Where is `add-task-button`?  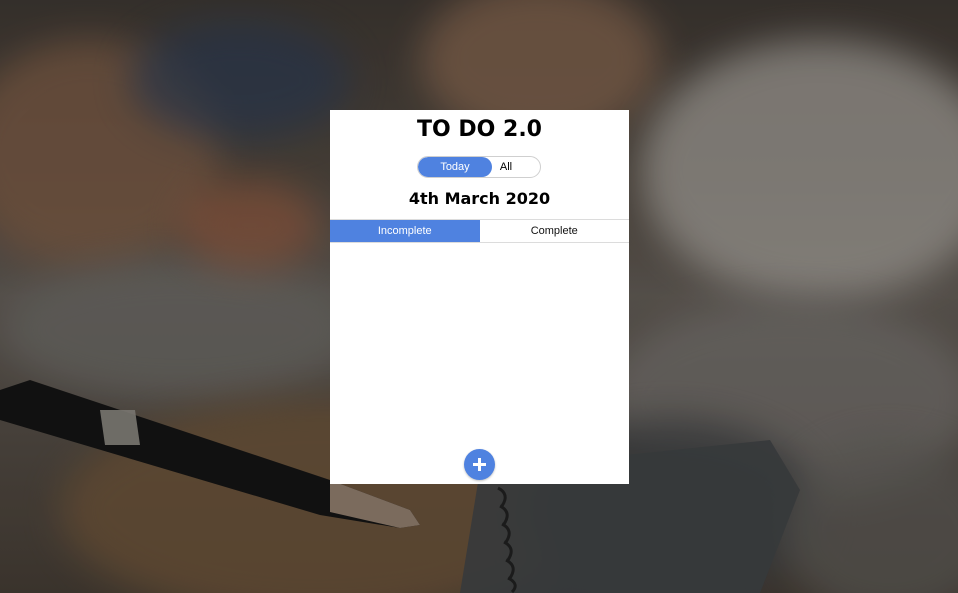 add-task-button is located at coordinates (479, 464).